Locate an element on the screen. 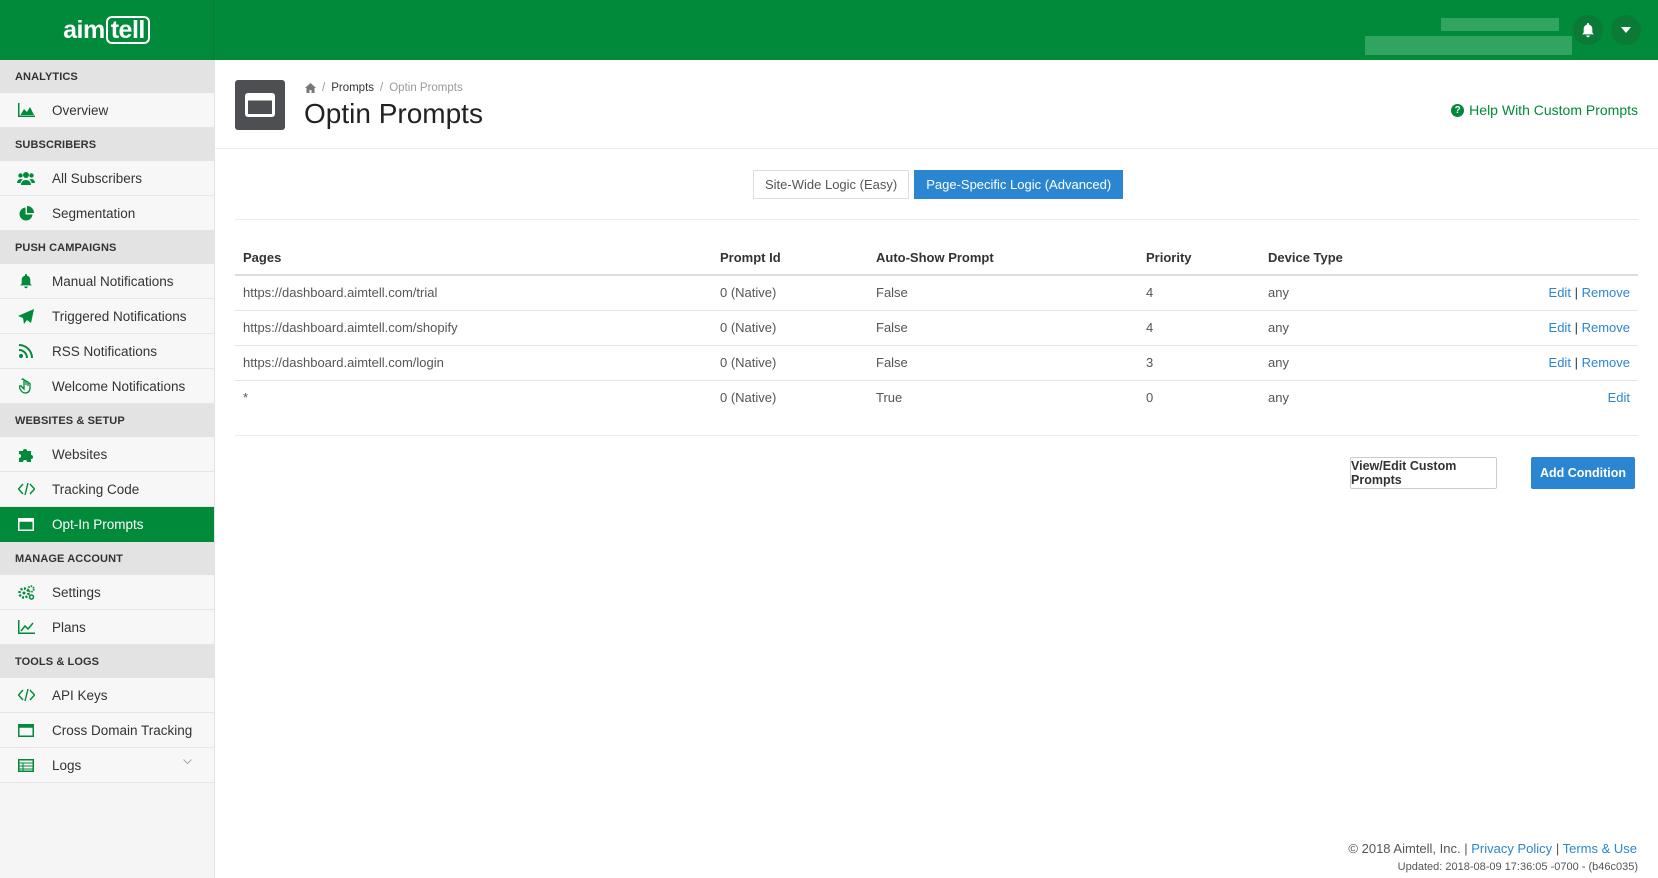 The width and height of the screenshot is (1658, 878). sidebar-item-api-keys: API Keys is located at coordinates (107, 695).